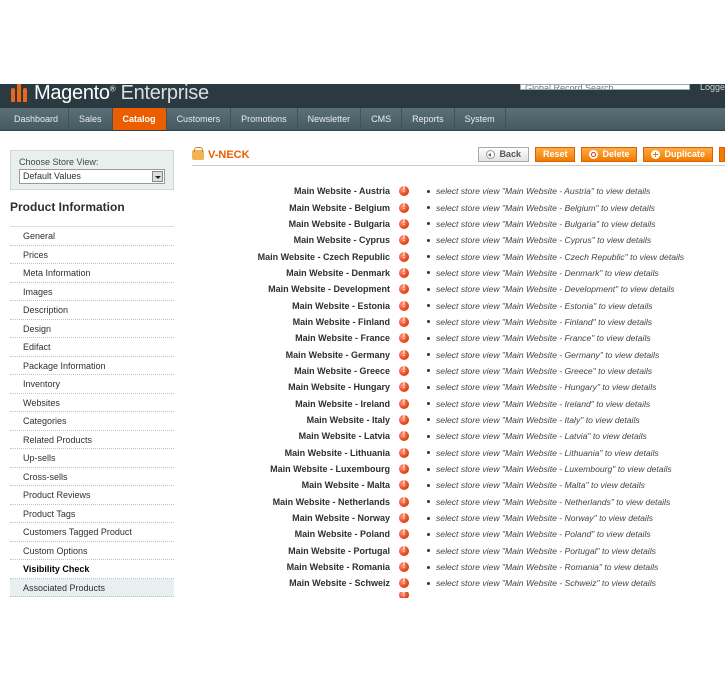 Image resolution: width=725 pixels, height=680 pixels. What do you see at coordinates (323, 256) in the screenshot?
I see `website-label: Main Website - Czech Republic` at bounding box center [323, 256].